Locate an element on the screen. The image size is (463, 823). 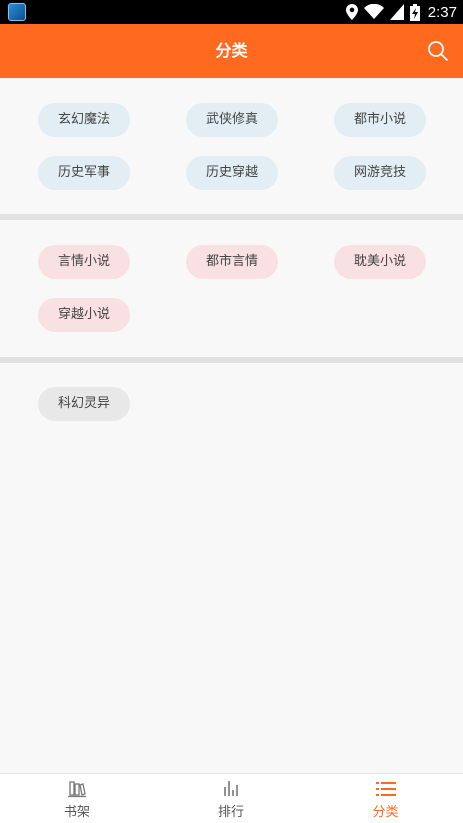
search-button is located at coordinates (438, 51).